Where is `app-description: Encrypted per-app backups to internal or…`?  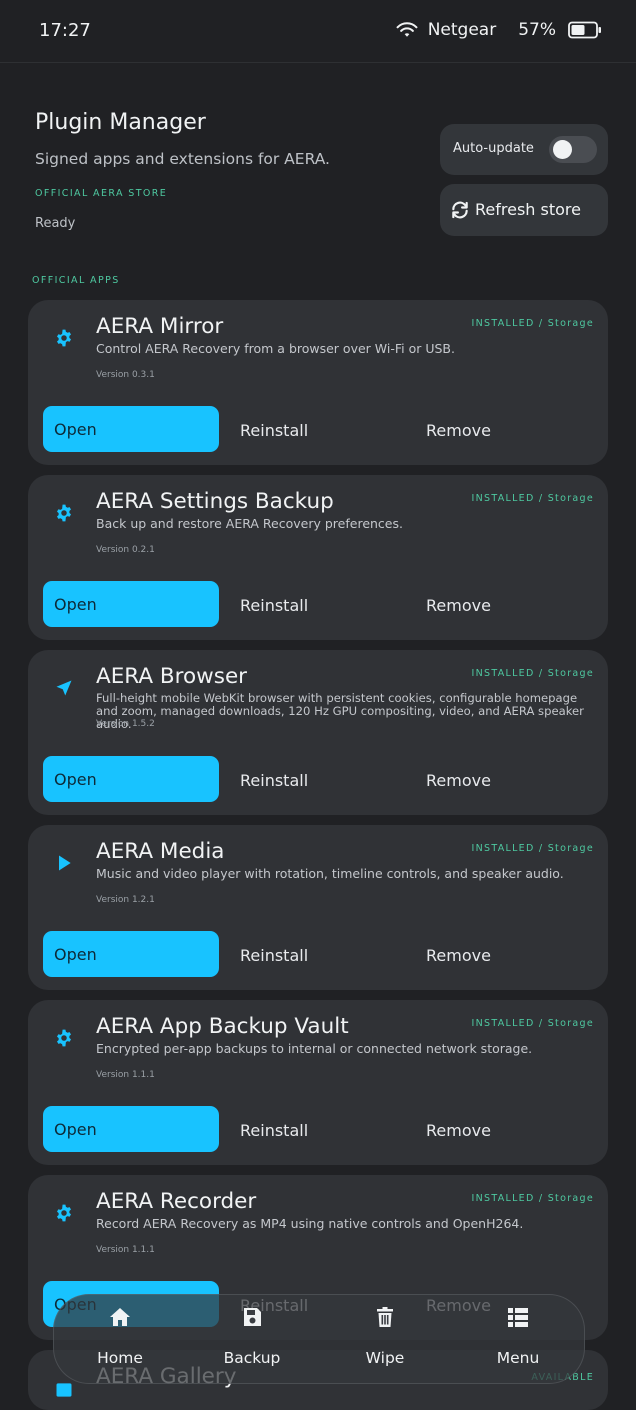
app-description: Encrypted per-app backups to internal or… is located at coordinates (314, 1048).